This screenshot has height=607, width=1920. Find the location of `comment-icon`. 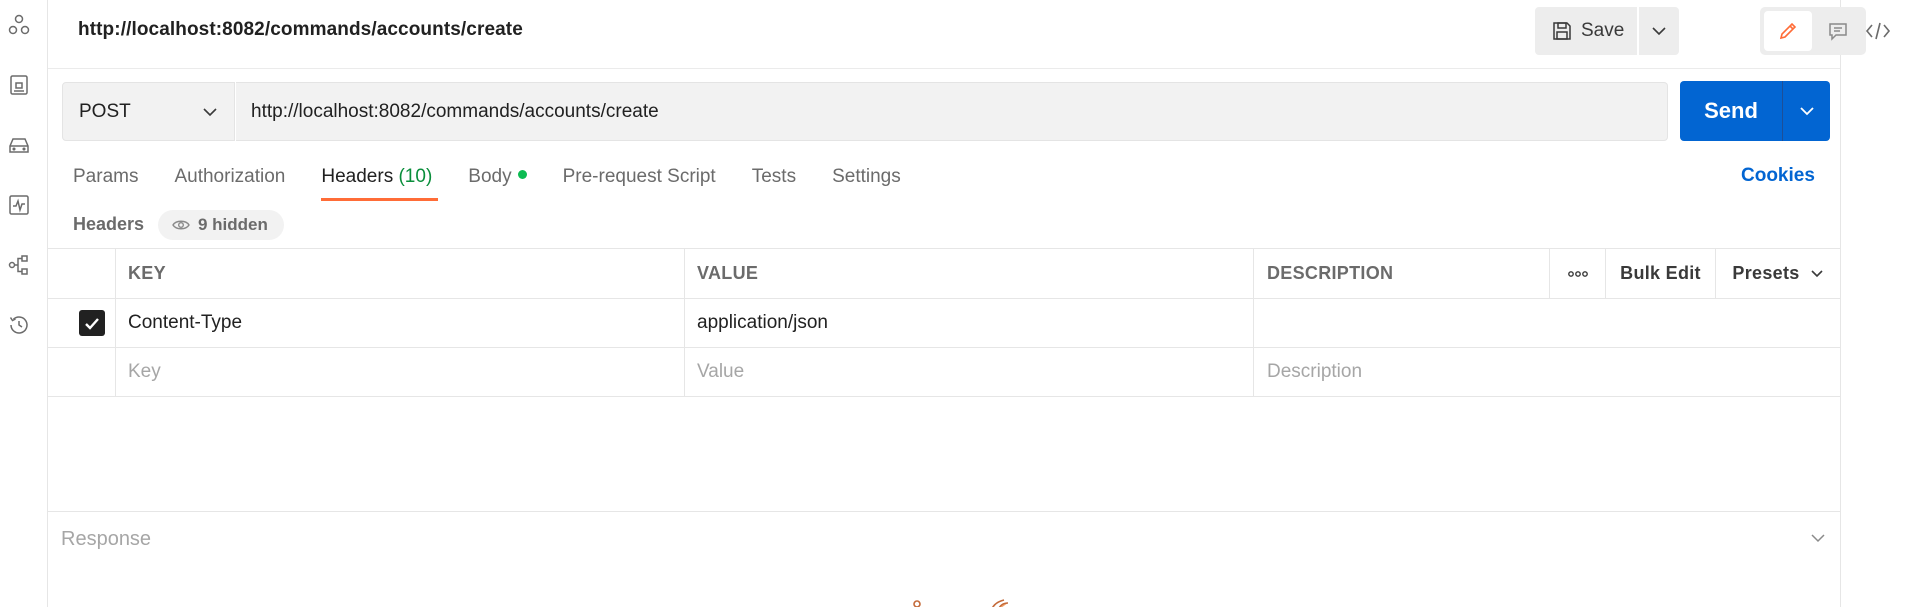

comment-icon is located at coordinates (1838, 32).